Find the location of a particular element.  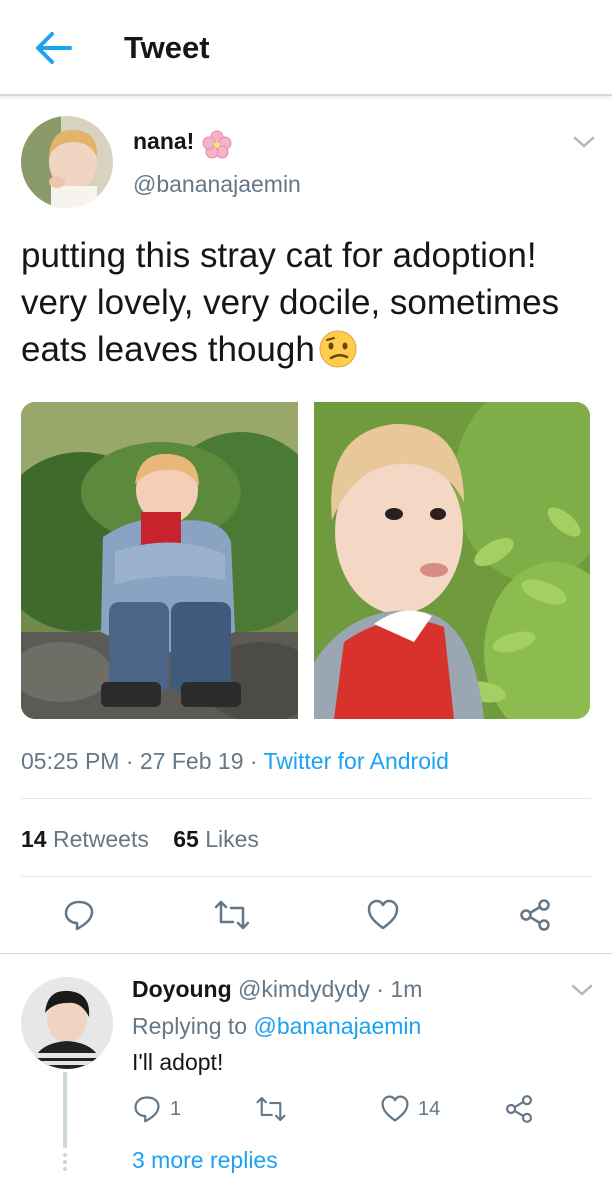

tweet-source-link: Twitter for Android is located at coordinates (356, 761).